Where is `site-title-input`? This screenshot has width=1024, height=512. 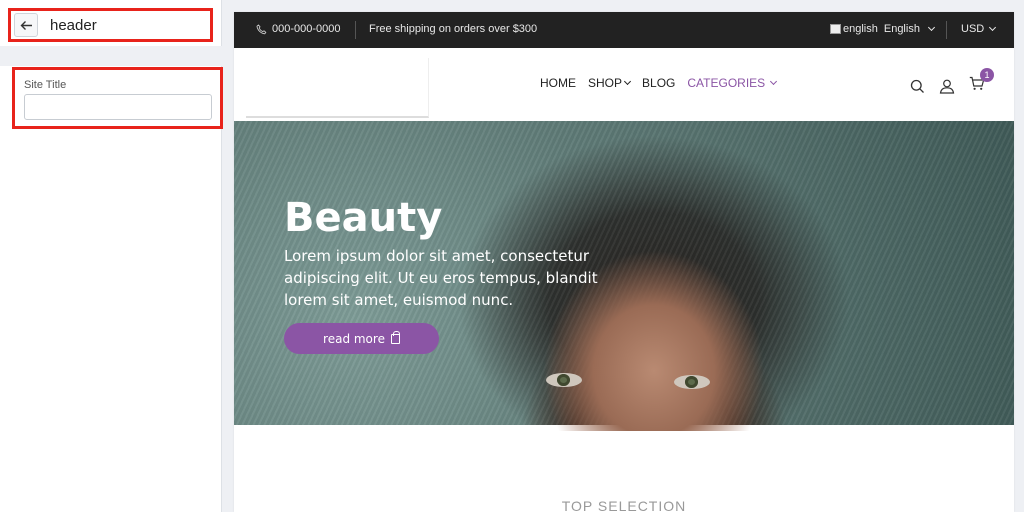 site-title-input is located at coordinates (118, 107).